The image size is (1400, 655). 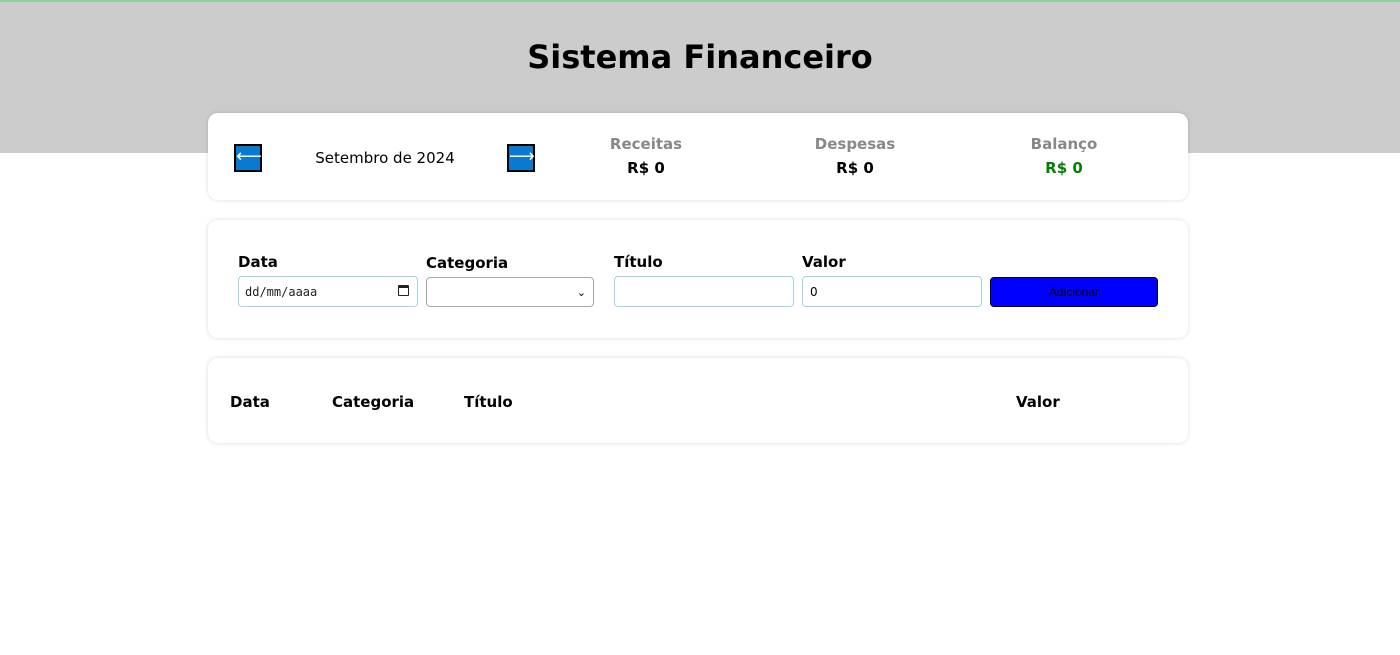 What do you see at coordinates (1064, 144) in the screenshot?
I see `balanco-label: Balanço` at bounding box center [1064, 144].